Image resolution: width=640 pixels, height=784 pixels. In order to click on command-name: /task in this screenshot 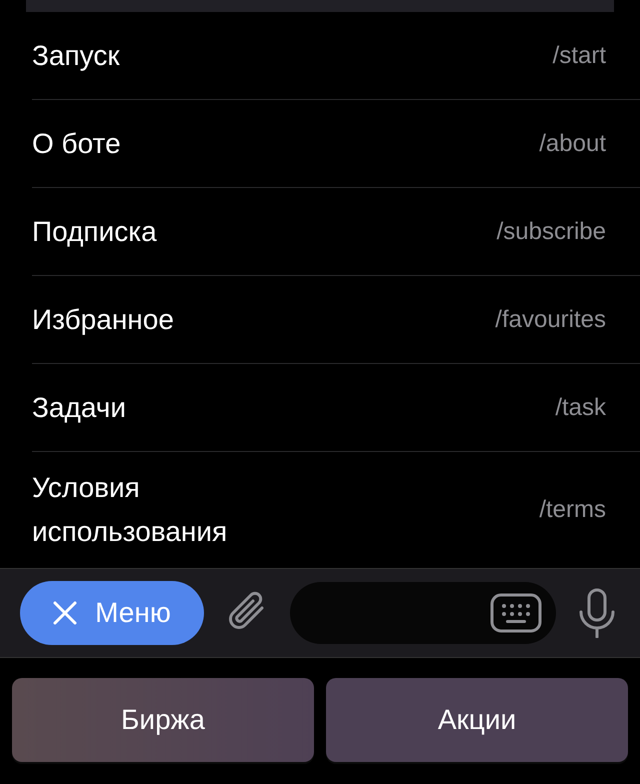, I will do `click(580, 408)`.